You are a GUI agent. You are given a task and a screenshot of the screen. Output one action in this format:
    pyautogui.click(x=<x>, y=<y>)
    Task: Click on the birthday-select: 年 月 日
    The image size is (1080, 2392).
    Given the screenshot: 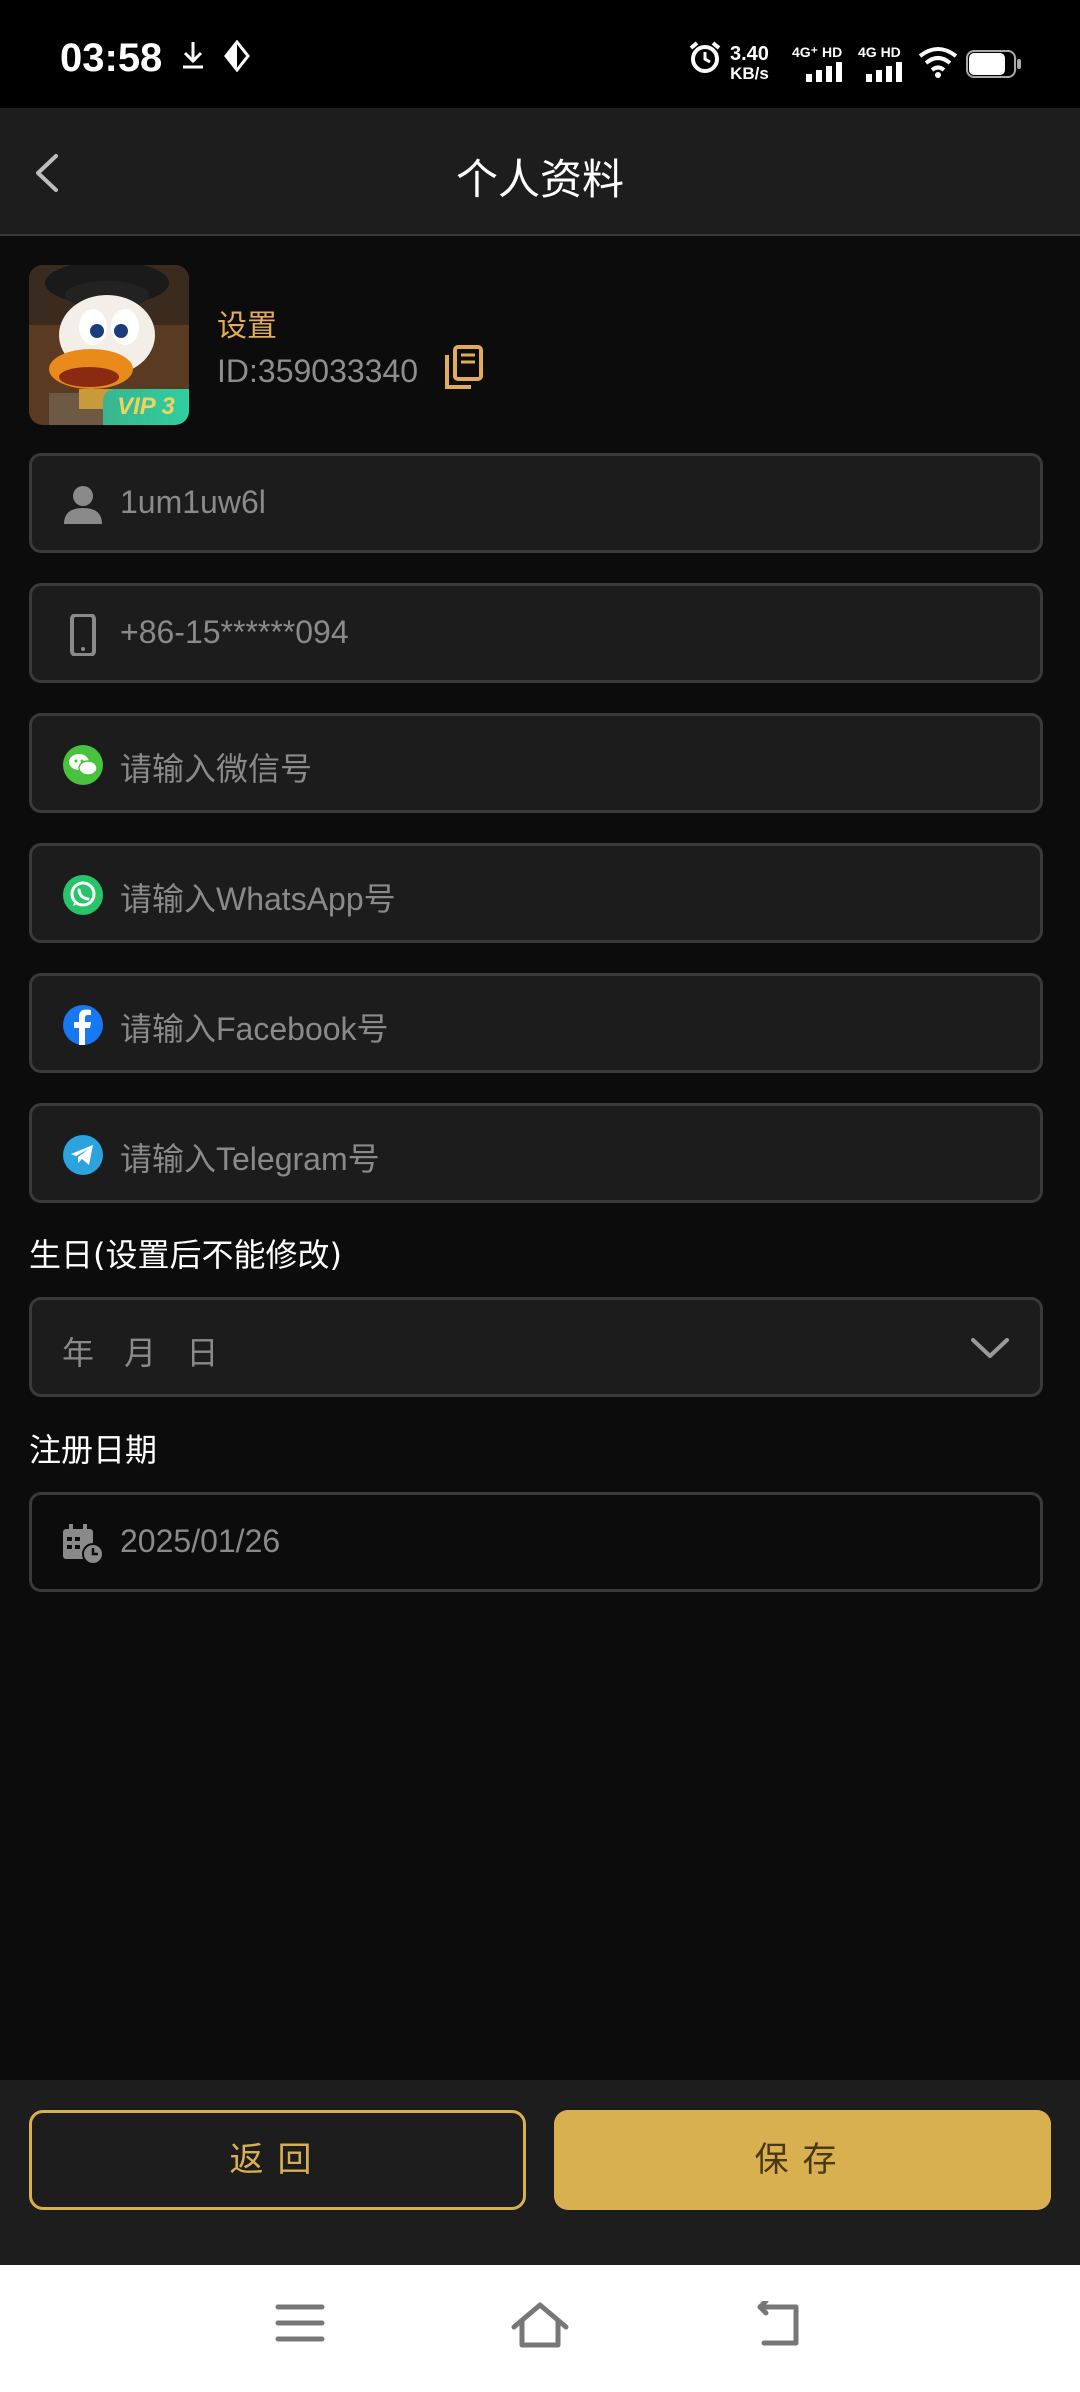 What is the action you would take?
    pyautogui.click(x=536, y=1347)
    